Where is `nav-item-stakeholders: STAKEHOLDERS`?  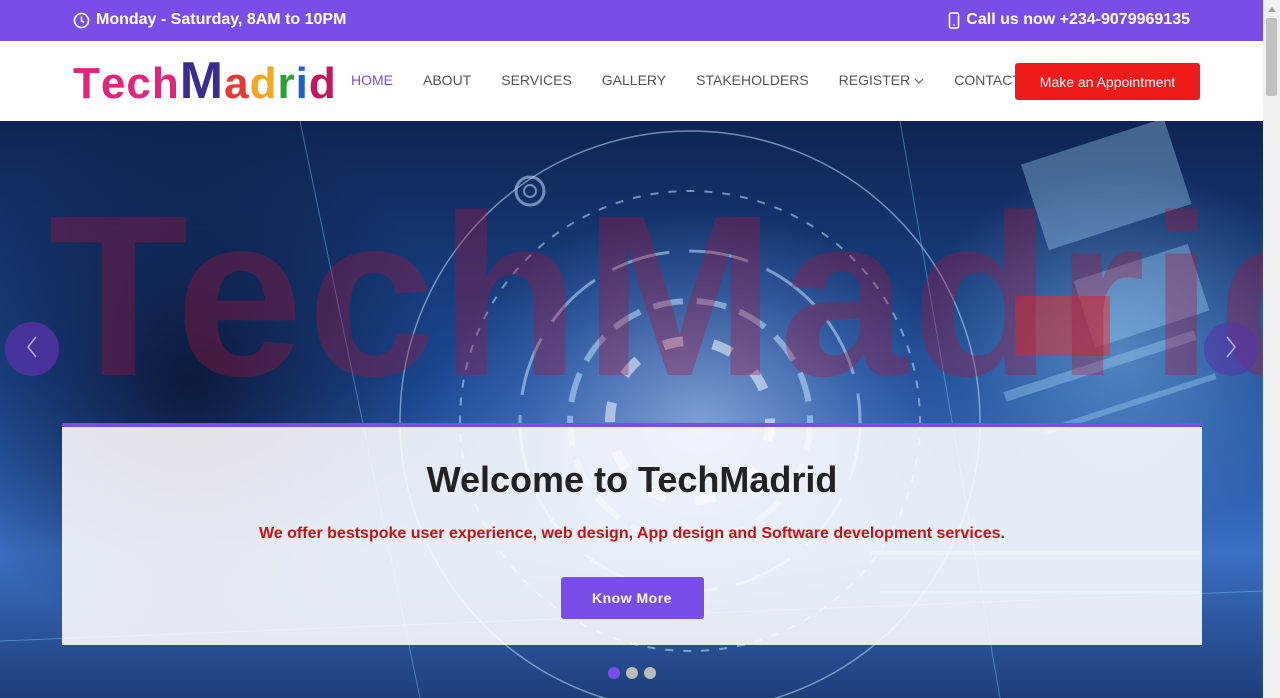 nav-item-stakeholders: STAKEHOLDERS is located at coordinates (752, 80).